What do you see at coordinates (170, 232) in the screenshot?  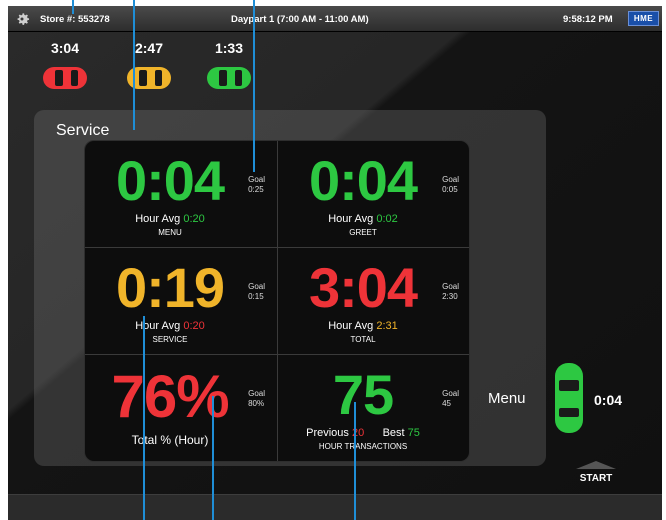 I see `menu-label: MENU` at bounding box center [170, 232].